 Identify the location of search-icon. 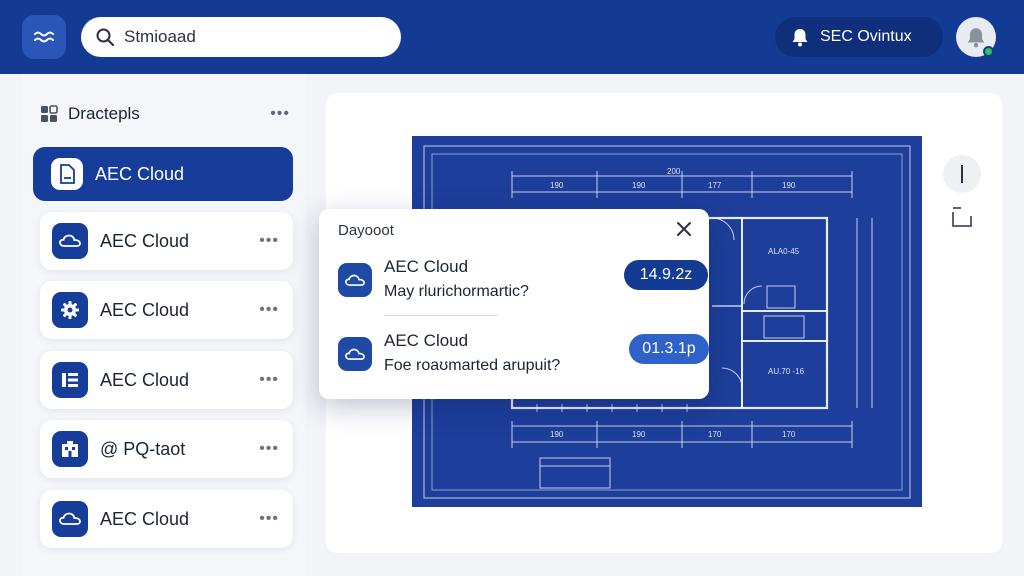
(105, 37).